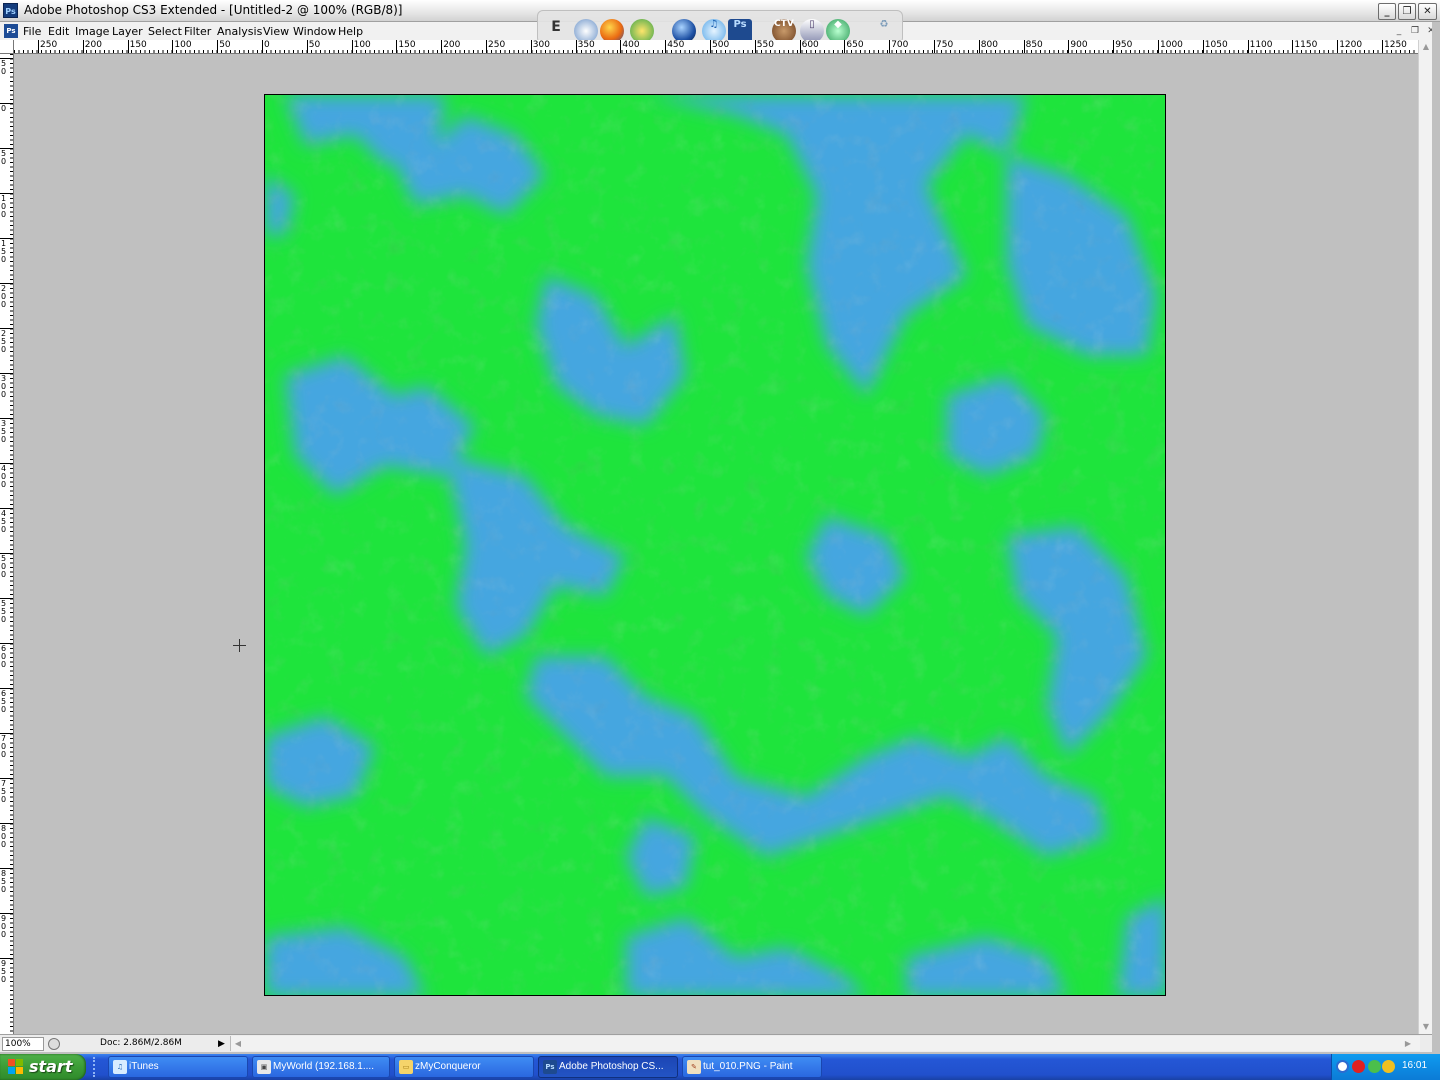 The width and height of the screenshot is (1440, 1080). Describe the element at coordinates (550, 1067) in the screenshot. I see `photoshop-icon: Ps` at that location.